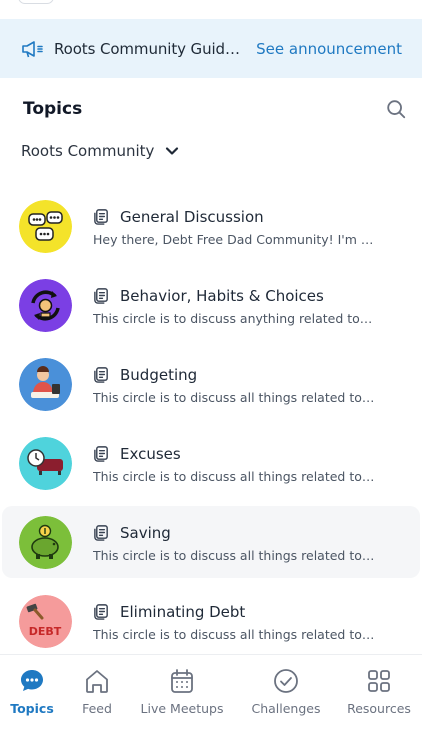 The height and width of the screenshot is (750, 422). I want to click on tab-label: Challenges, so click(286, 708).